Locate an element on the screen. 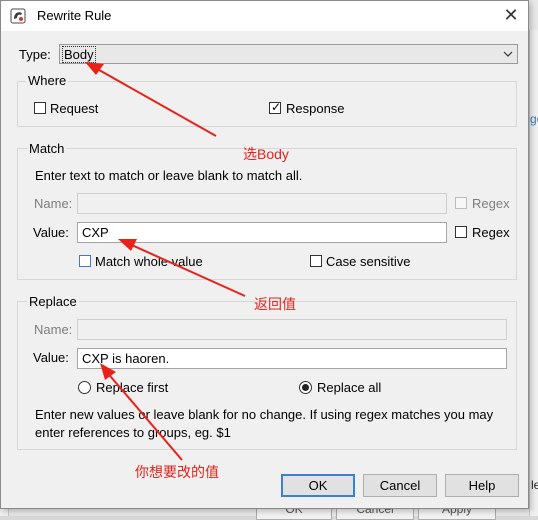 The width and height of the screenshot is (538, 520). replace-note-line2: enter references to groups, eg. $1 is located at coordinates (133, 432).